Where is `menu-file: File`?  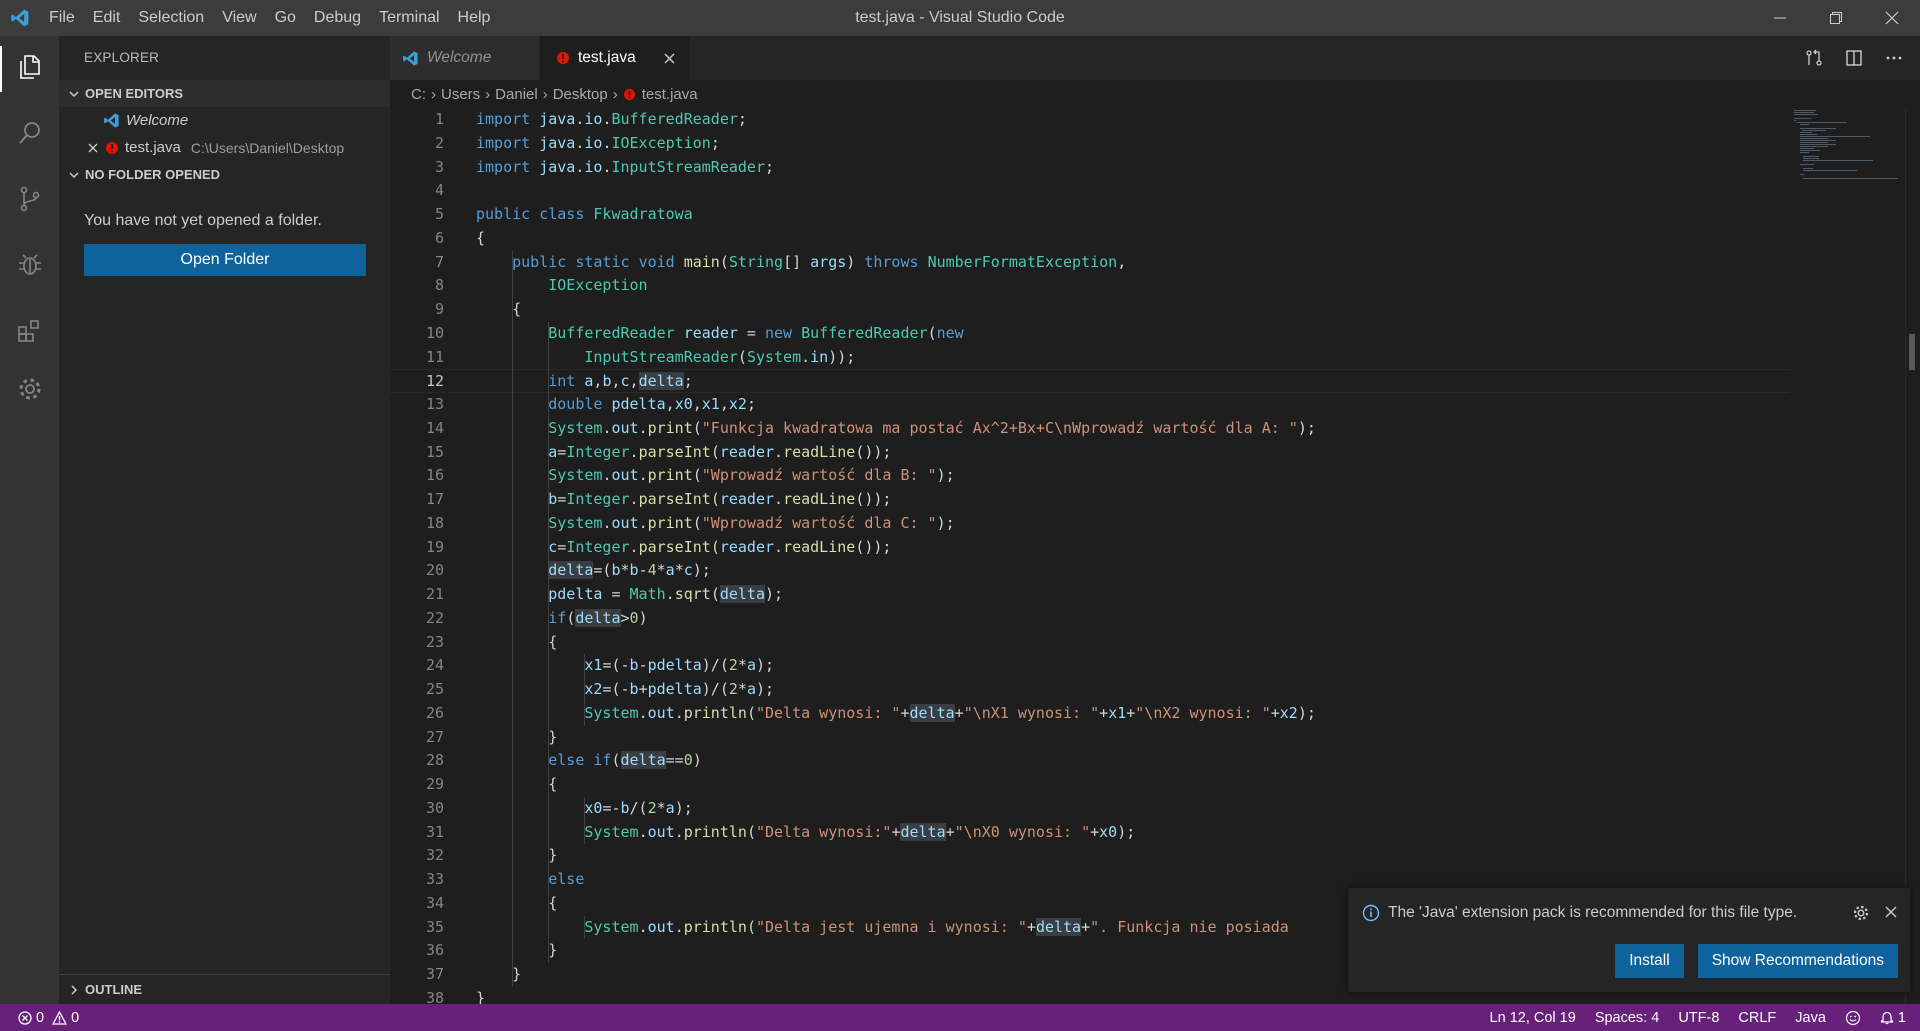 menu-file: File is located at coordinates (62, 18).